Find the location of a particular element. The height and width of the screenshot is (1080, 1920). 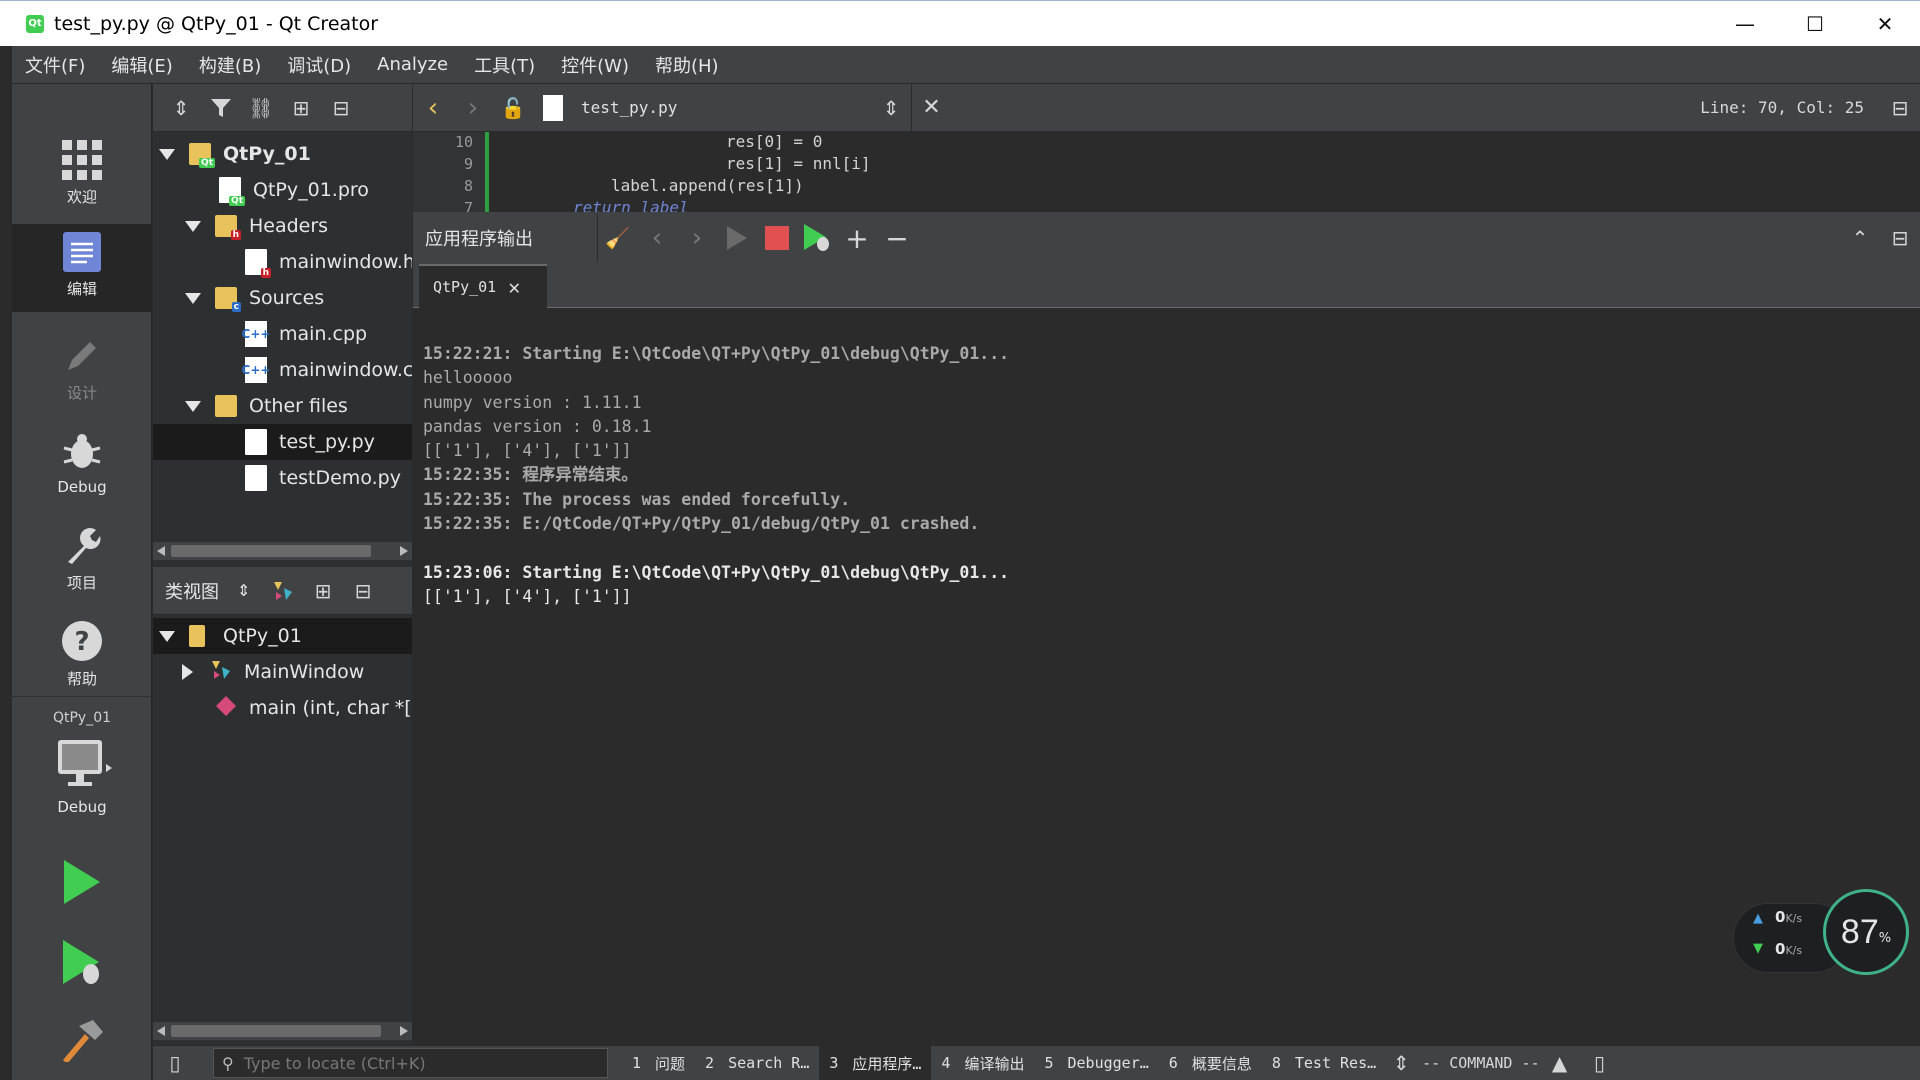

back-icon: ‹ is located at coordinates (433, 108).